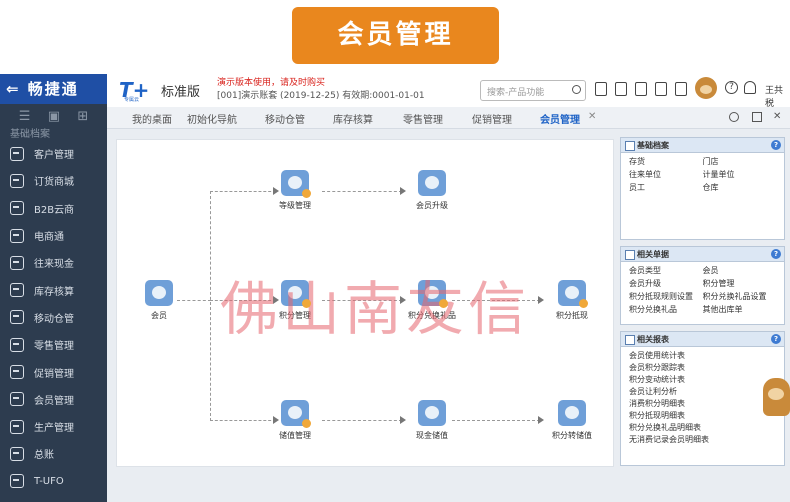  What do you see at coordinates (53, 481) in the screenshot?
I see `sidebar-item-tufo: T-UFO` at bounding box center [53, 481].